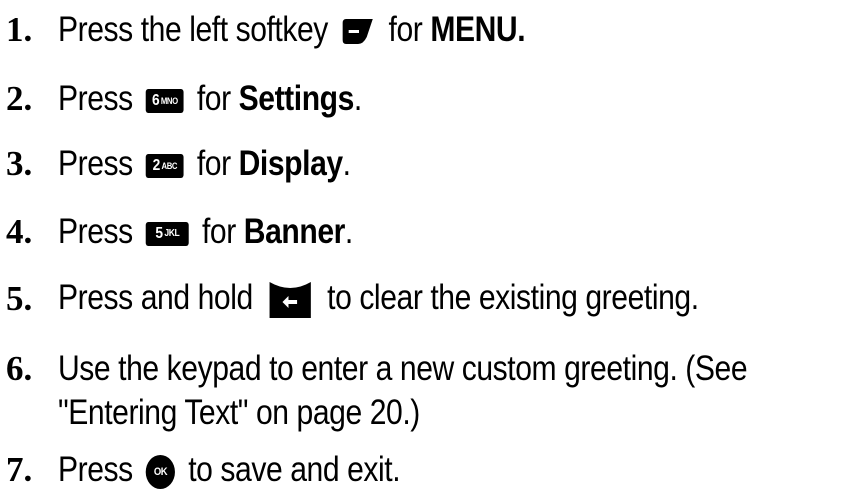  What do you see at coordinates (19, 298) in the screenshot?
I see `step-number: 5.` at bounding box center [19, 298].